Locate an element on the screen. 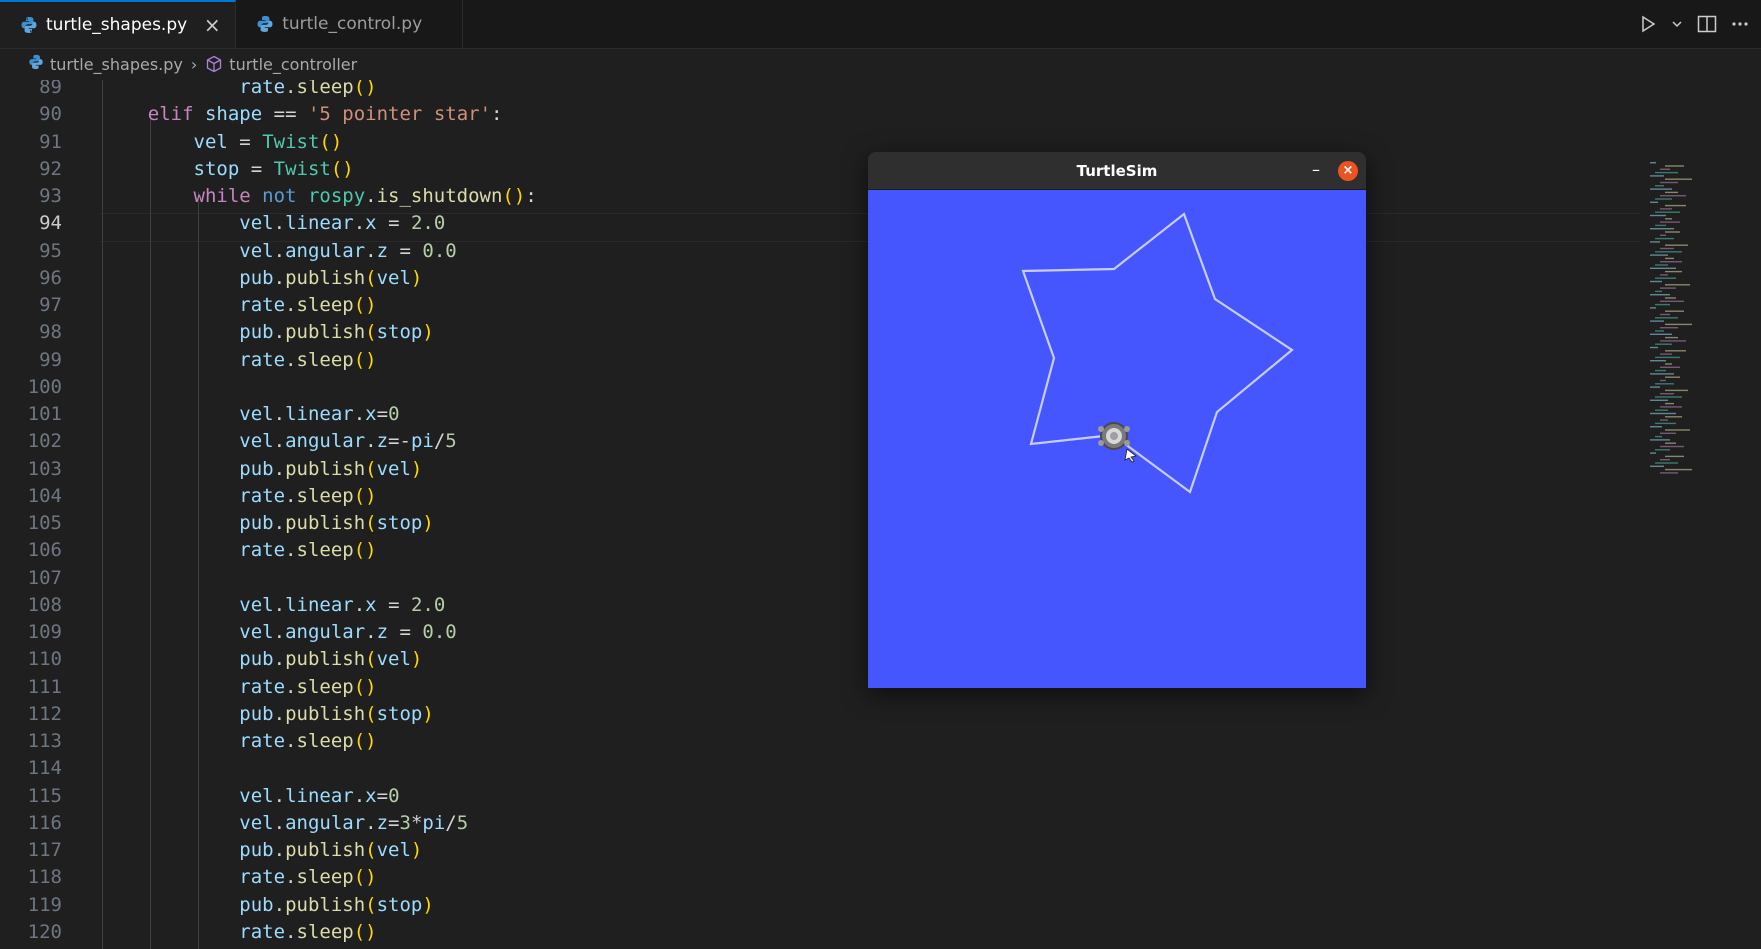 Image resolution: width=1761 pixels, height=949 pixels. line-number: 91 is located at coordinates (50, 141).